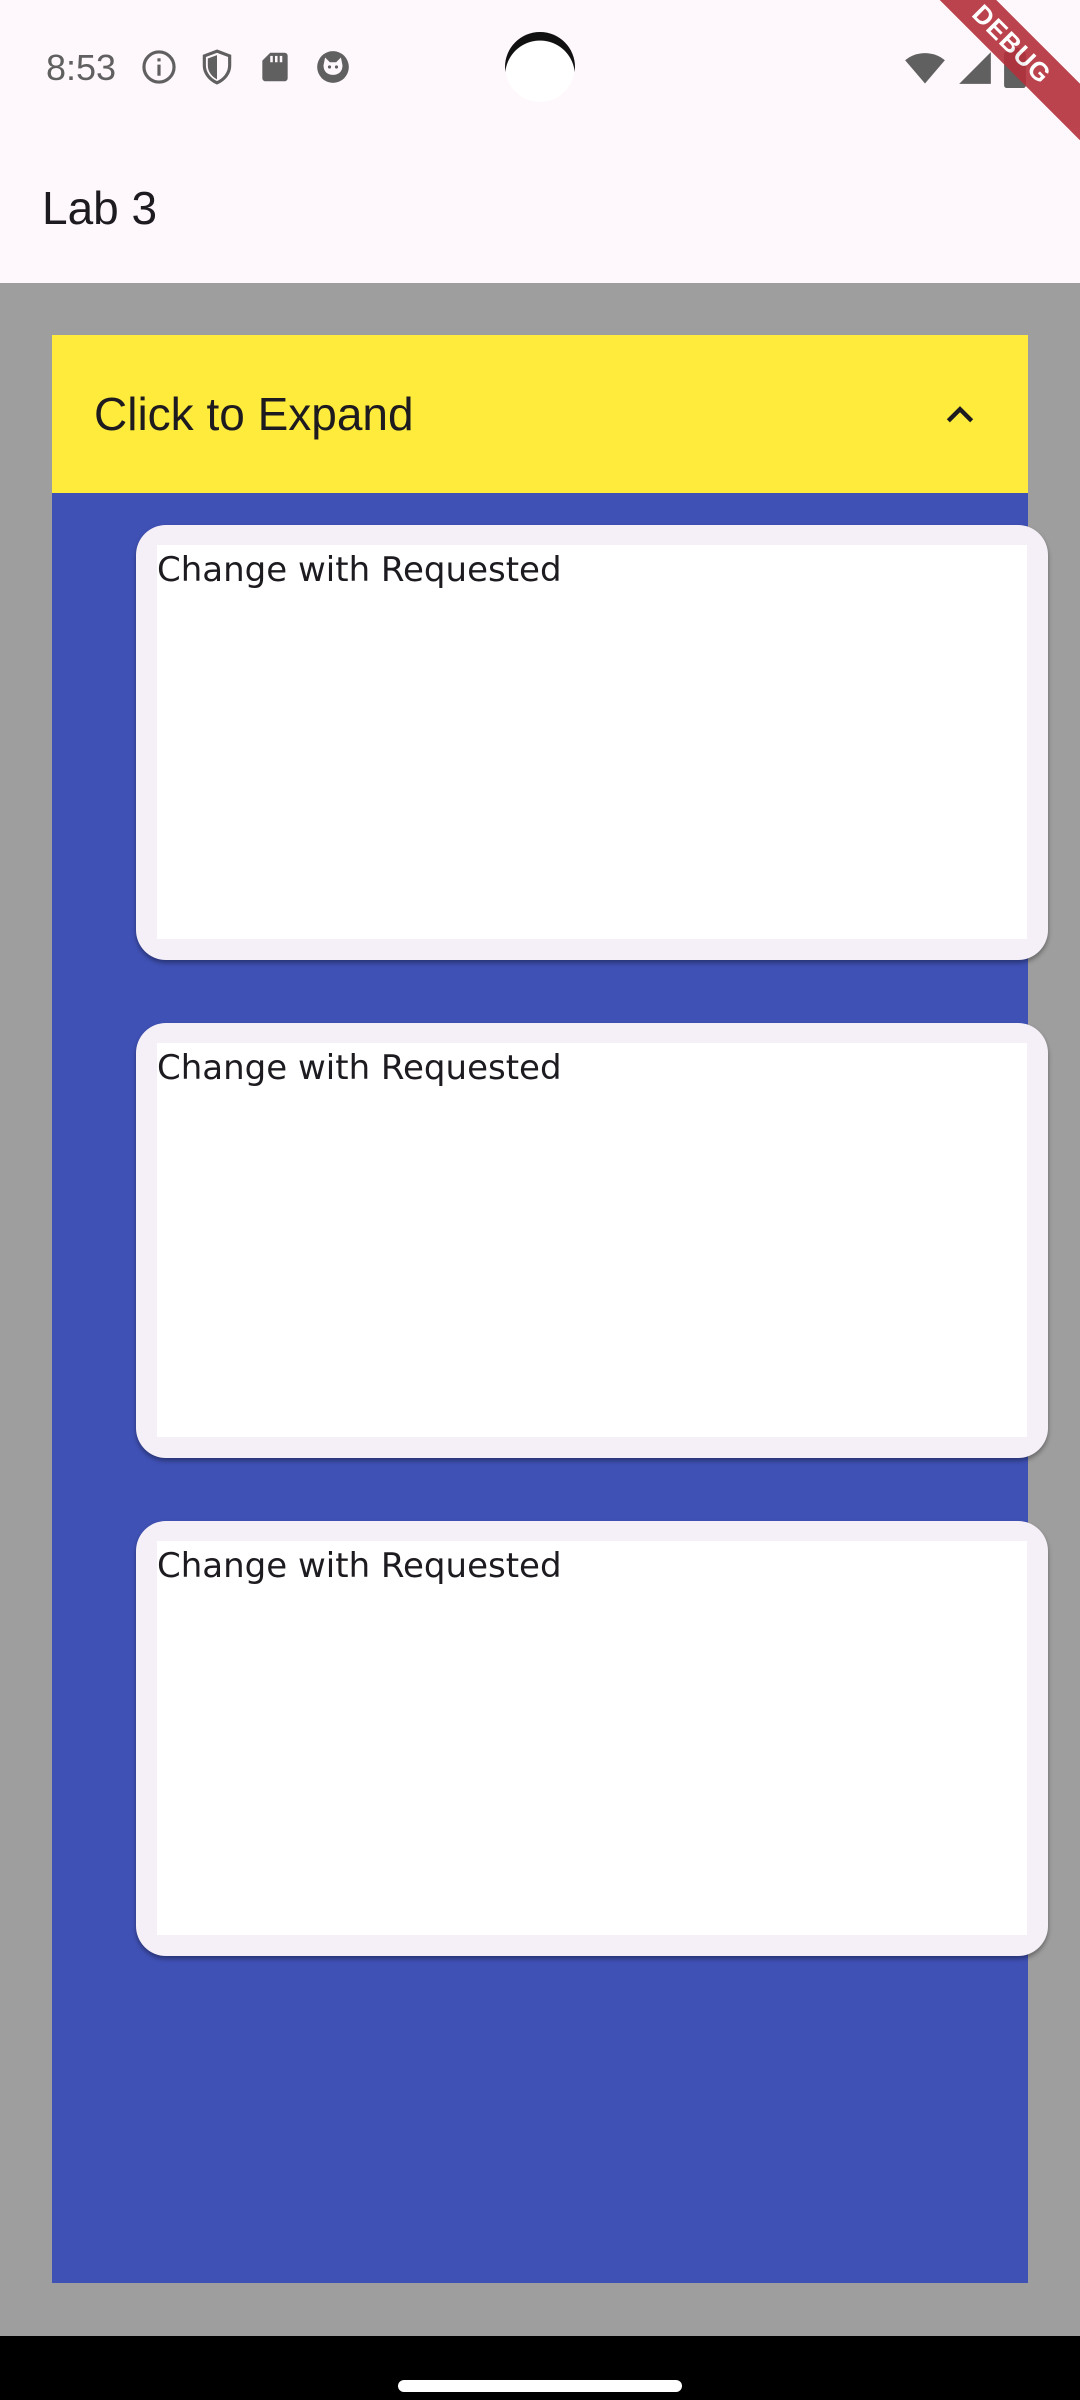  What do you see at coordinates (975, 70) in the screenshot?
I see `signal-icon` at bounding box center [975, 70].